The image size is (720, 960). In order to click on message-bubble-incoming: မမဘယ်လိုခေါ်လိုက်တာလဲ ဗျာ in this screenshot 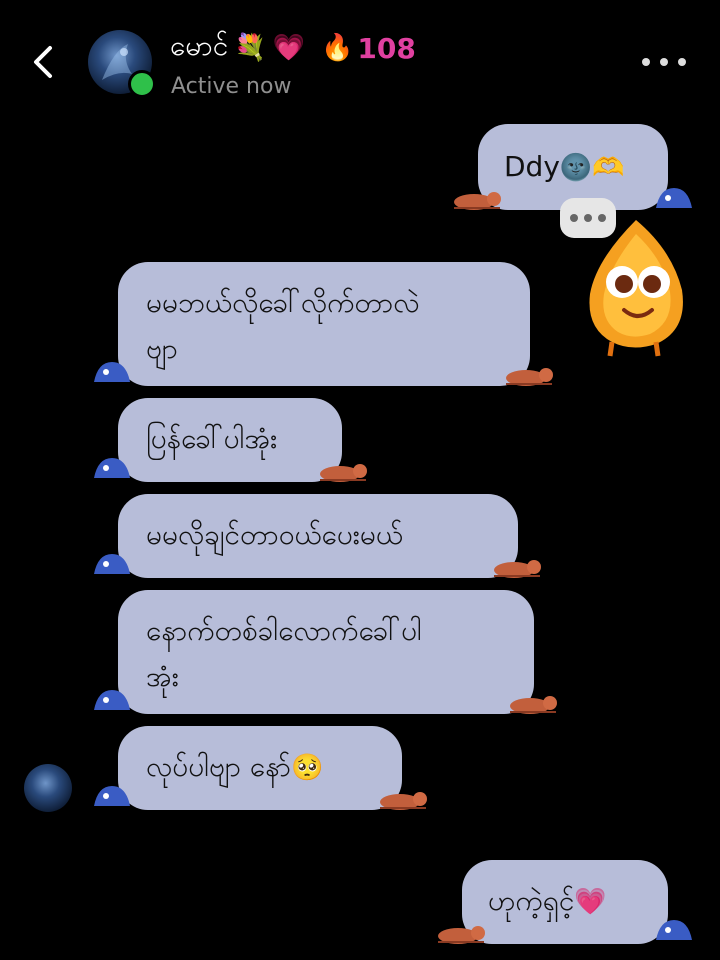, I will do `click(324, 324)`.